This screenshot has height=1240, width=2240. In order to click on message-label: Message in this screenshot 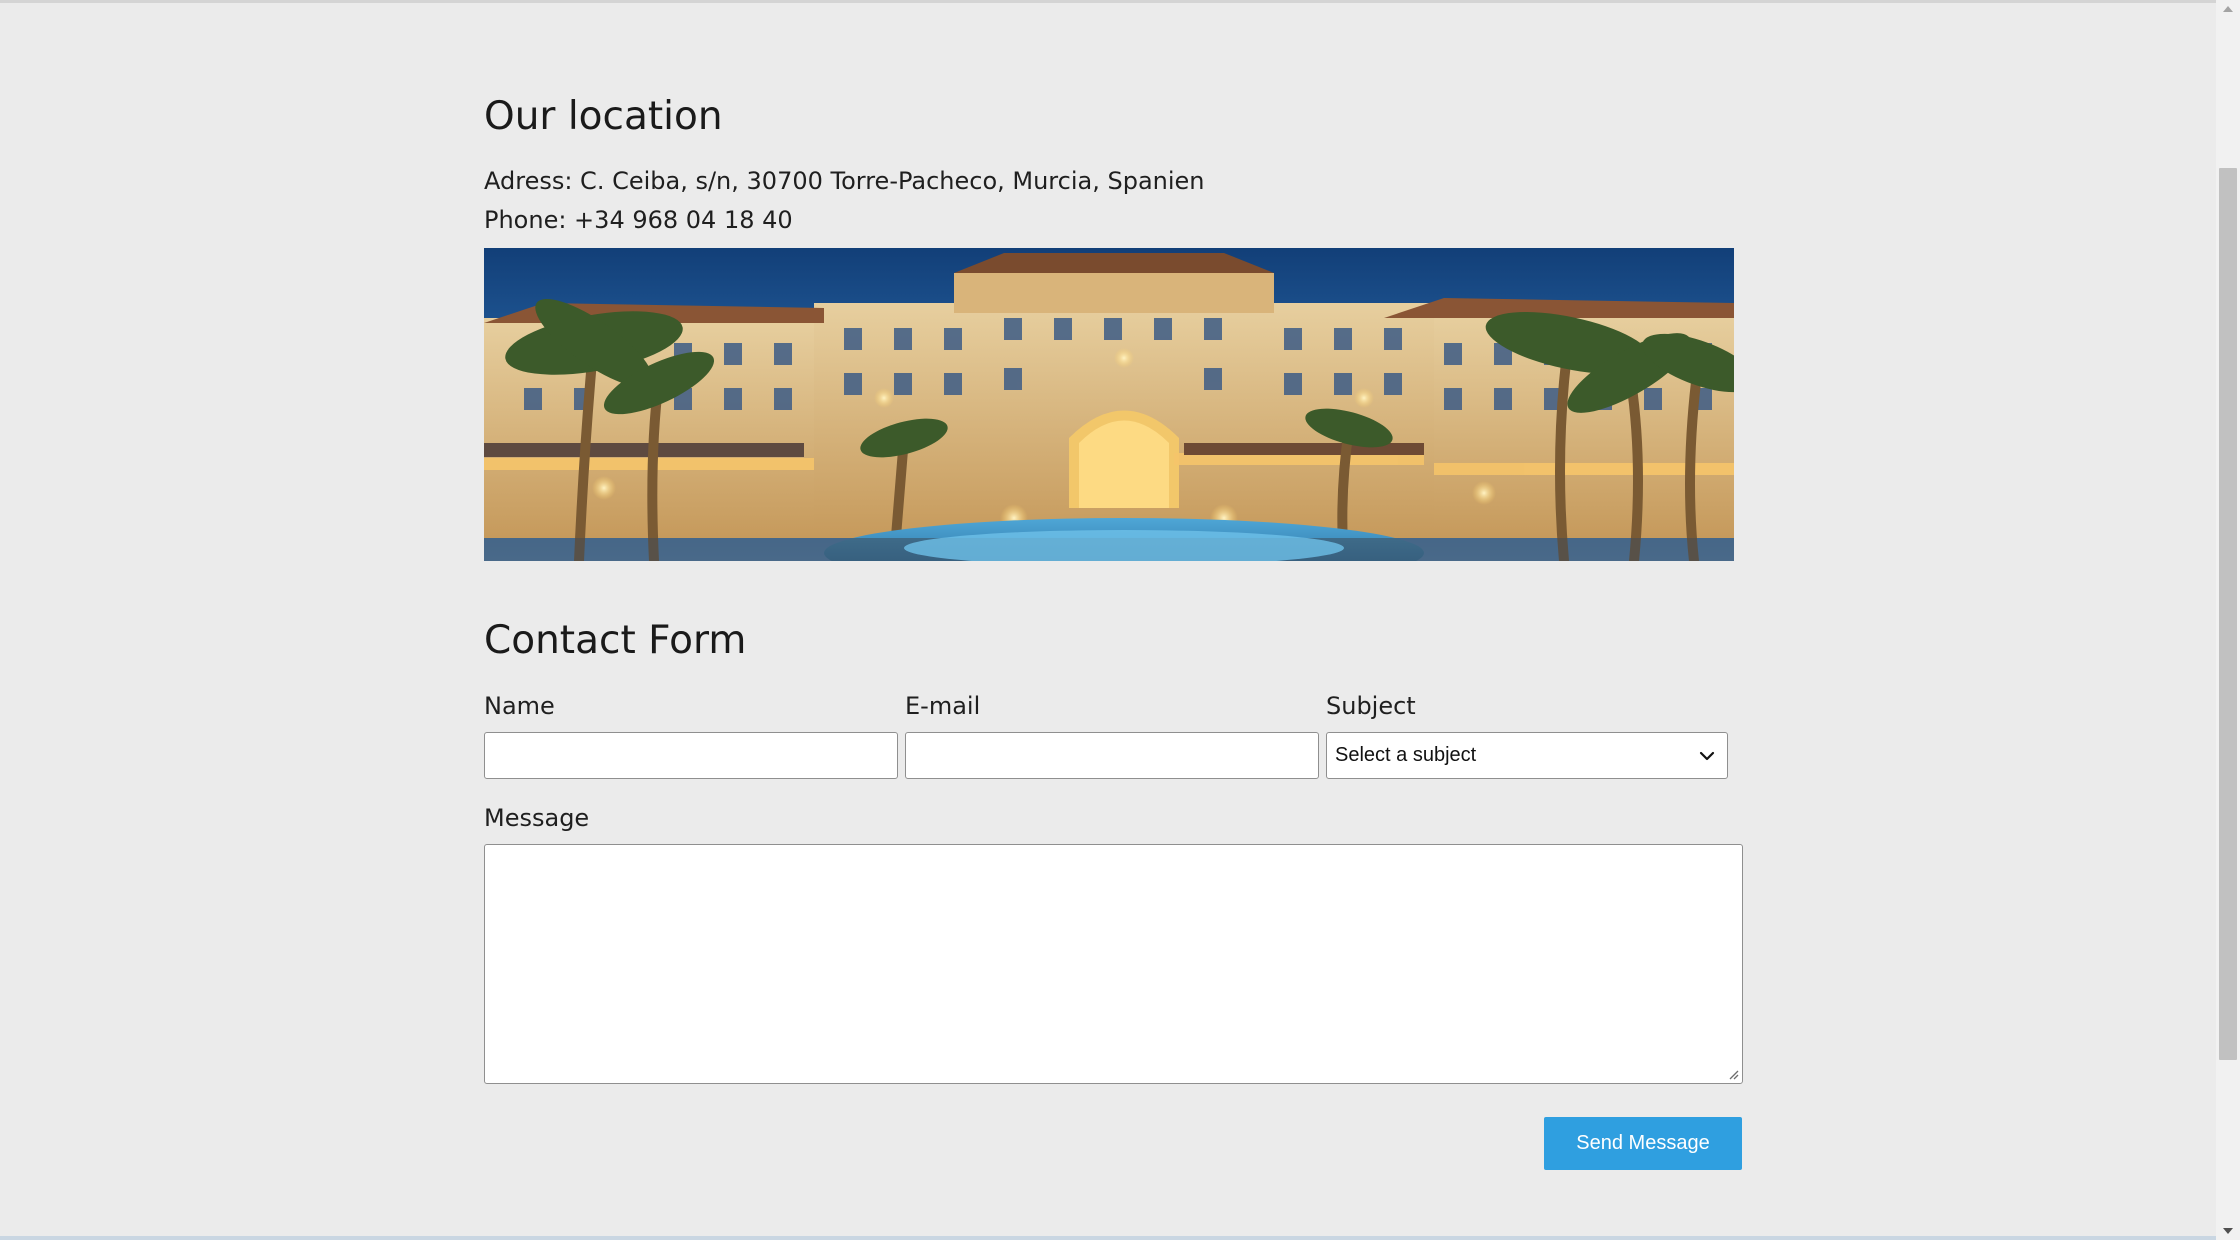, I will do `click(537, 818)`.